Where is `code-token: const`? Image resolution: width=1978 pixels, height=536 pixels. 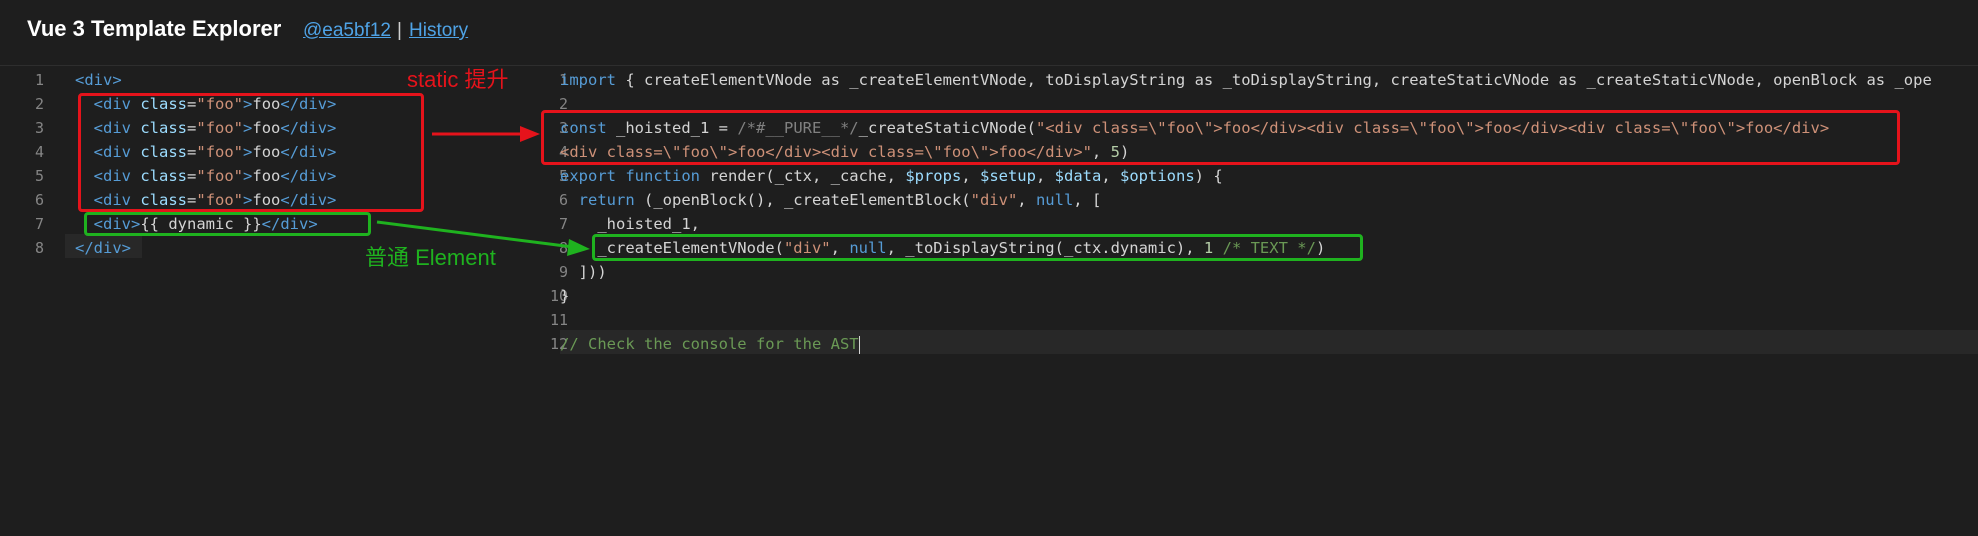
code-token: const is located at coordinates (583, 128).